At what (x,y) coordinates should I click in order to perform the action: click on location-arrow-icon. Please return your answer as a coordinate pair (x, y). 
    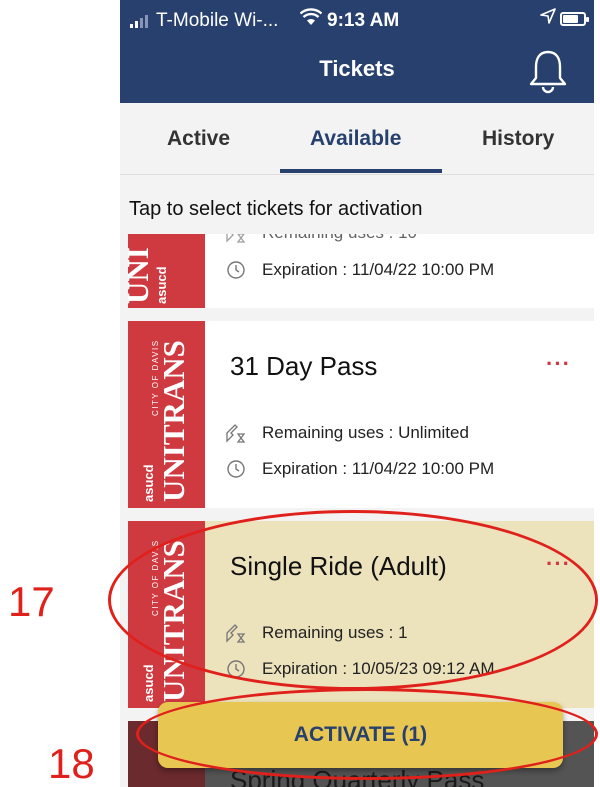
    Looking at the image, I should click on (548, 18).